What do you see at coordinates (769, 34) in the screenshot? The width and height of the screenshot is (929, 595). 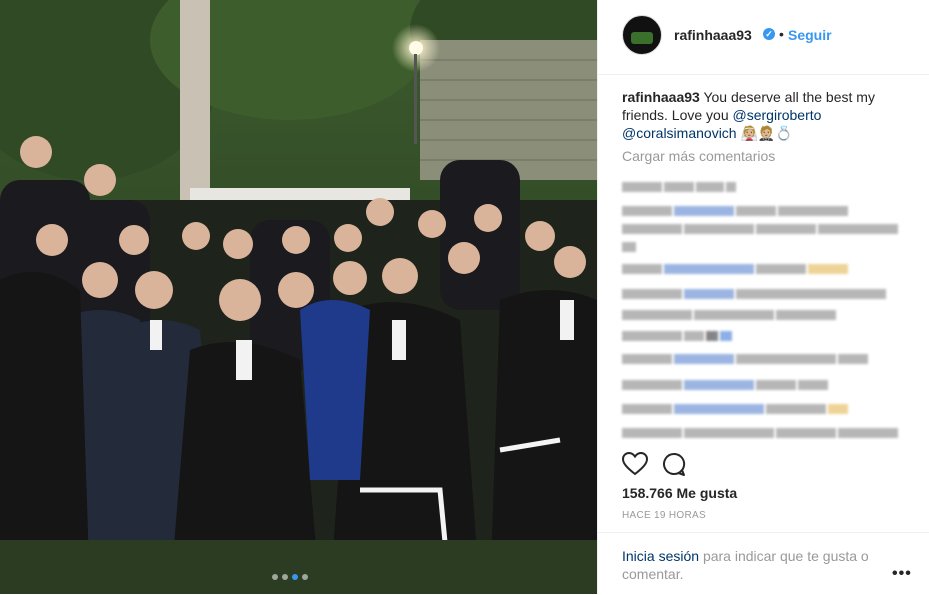 I see `verified-badge-icon: ✓` at bounding box center [769, 34].